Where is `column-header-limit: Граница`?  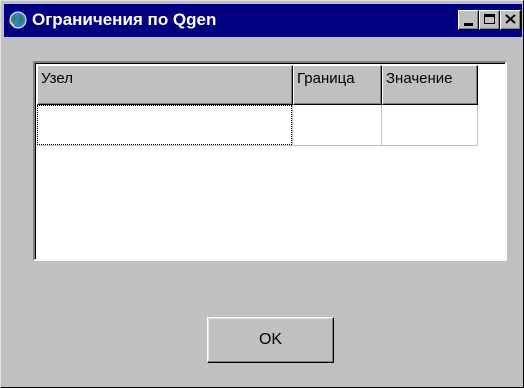
column-header-limit: Граница is located at coordinates (337, 85).